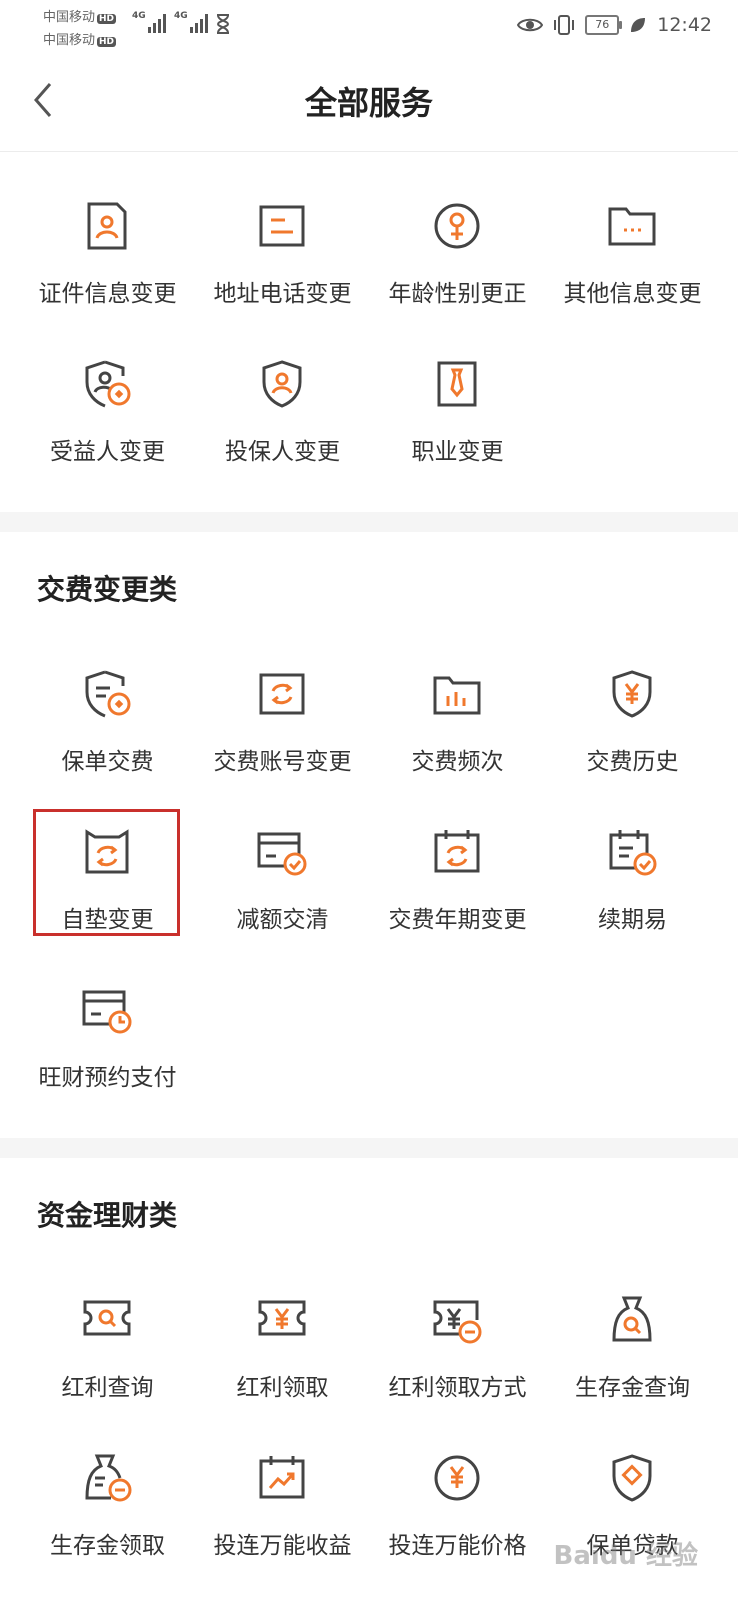 Image resolution: width=738 pixels, height=1610 pixels. Describe the element at coordinates (107, 226) in the screenshot. I see `id-card-icon` at that location.